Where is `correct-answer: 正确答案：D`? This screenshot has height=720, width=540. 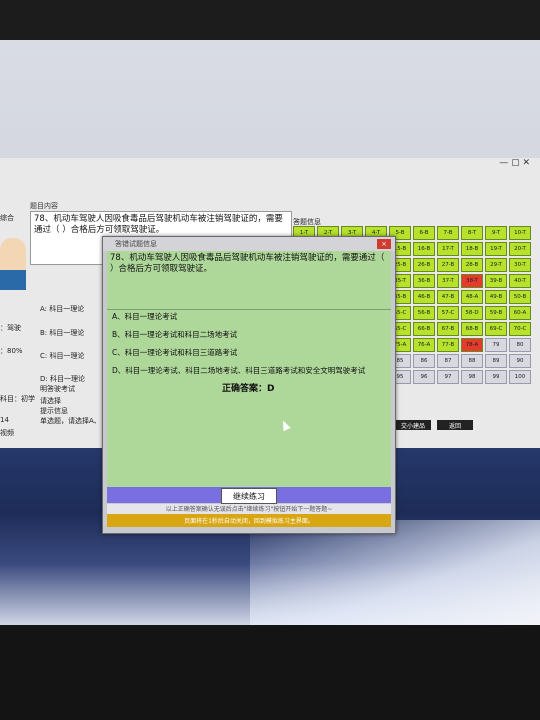
correct-answer: 正确答案：D is located at coordinates (248, 389).